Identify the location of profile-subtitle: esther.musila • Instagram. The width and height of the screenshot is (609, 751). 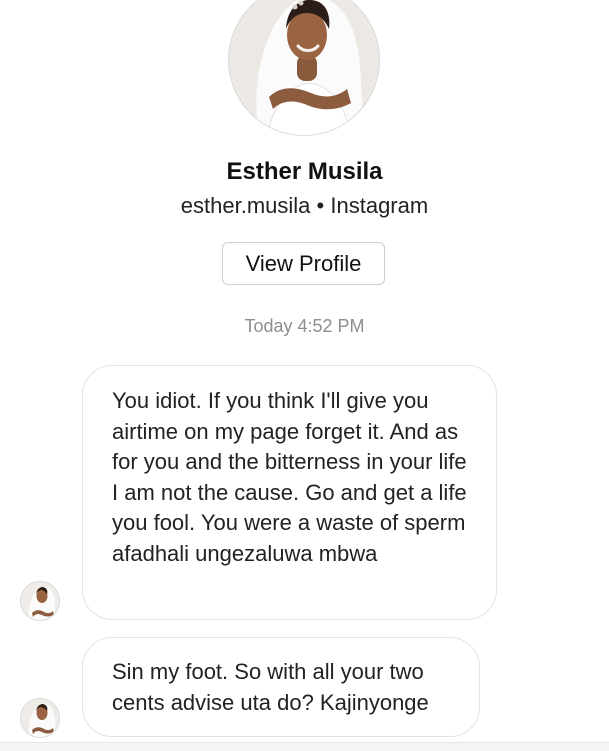
(304, 206).